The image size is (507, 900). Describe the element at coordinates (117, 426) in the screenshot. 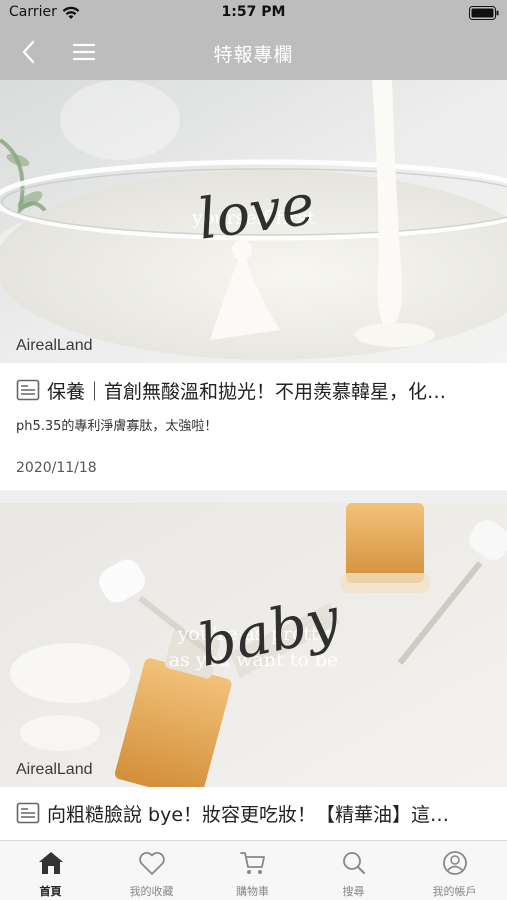

I see `article-summary: ph5.35的專利淨膚寡肽，太強啦！` at that location.